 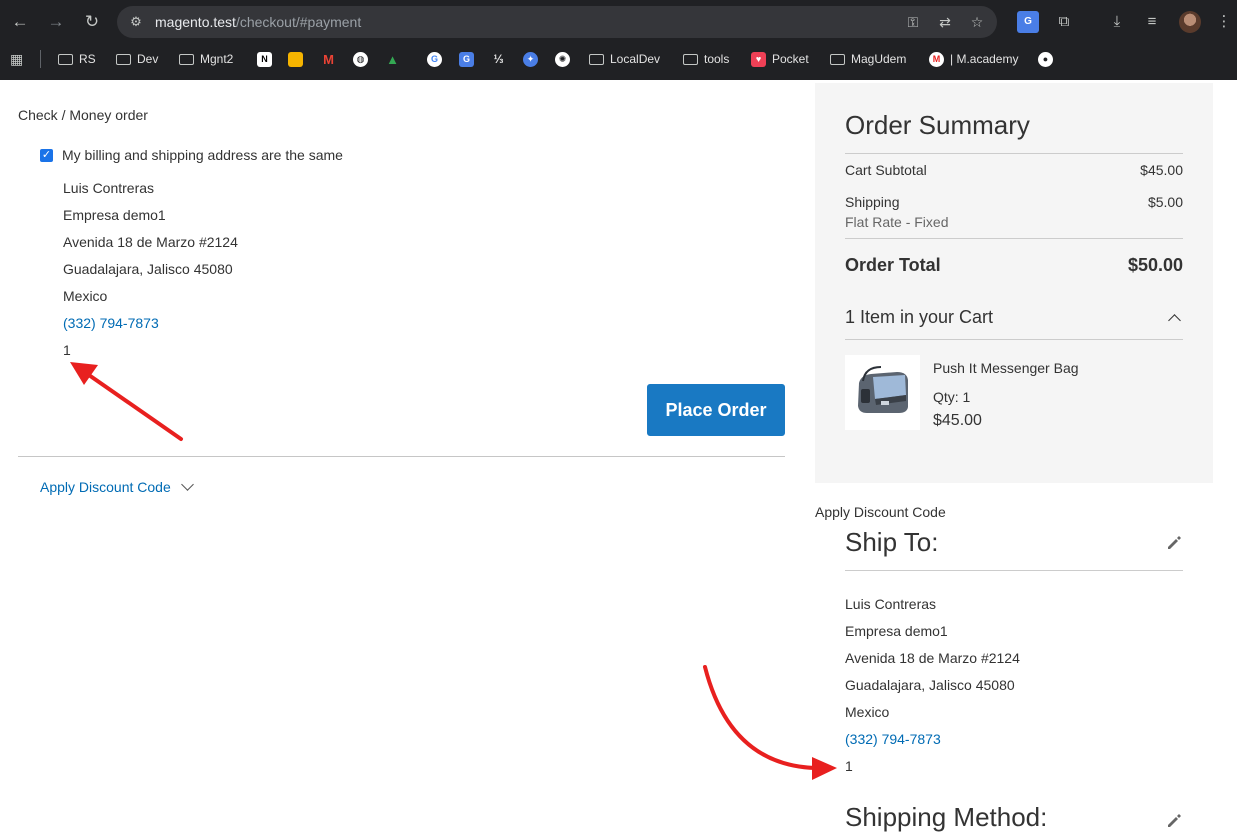 I want to click on bookmark-label: LocalDev, so click(x=635, y=59).